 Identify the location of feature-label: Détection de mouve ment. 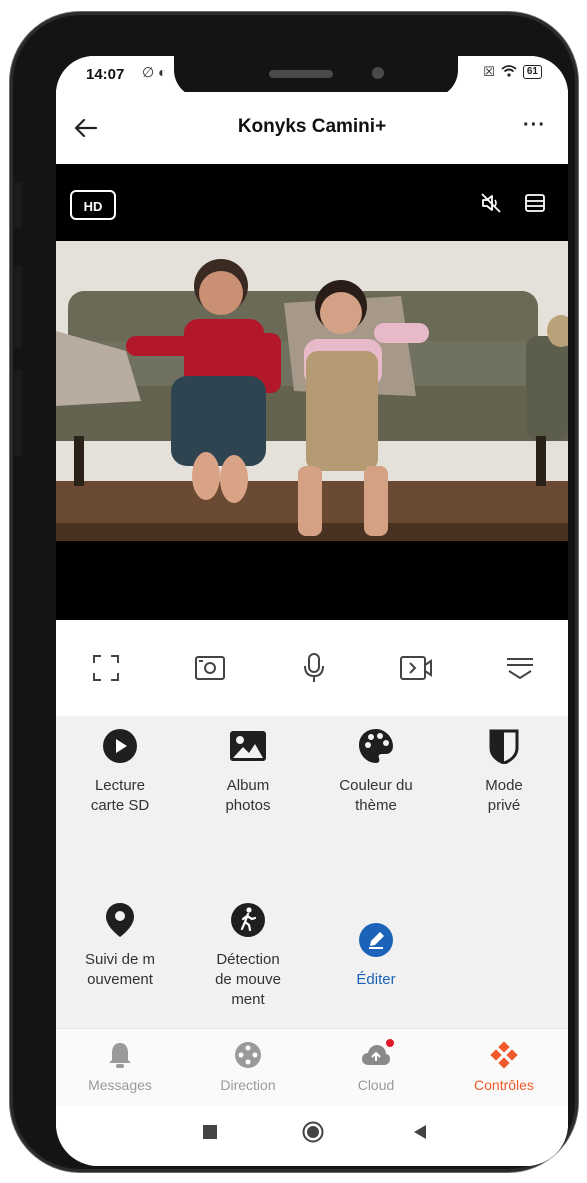
(248, 979).